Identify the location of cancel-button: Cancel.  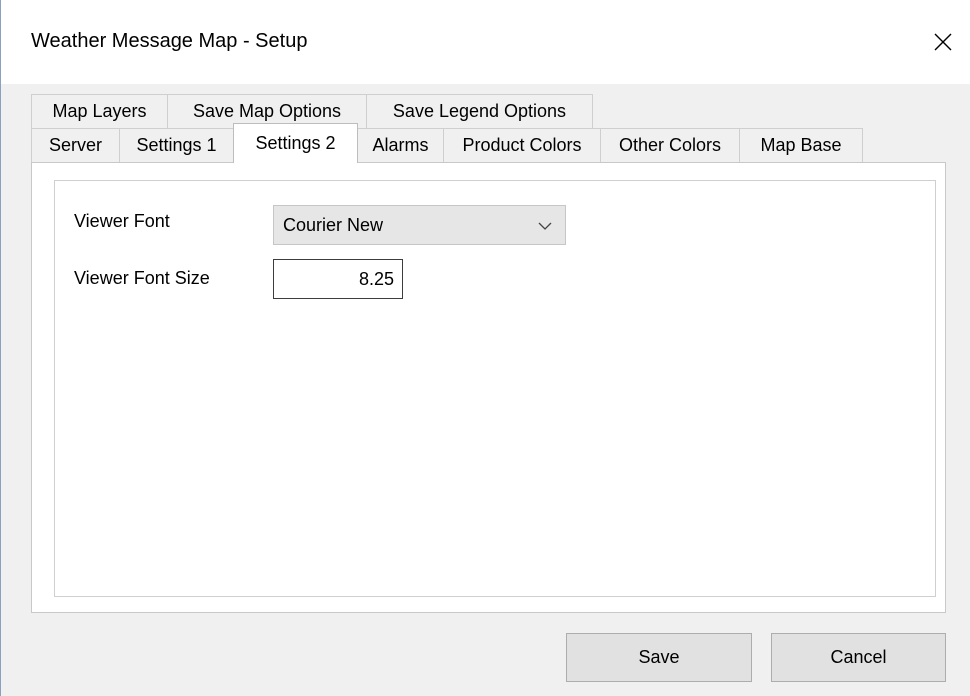
(858, 657).